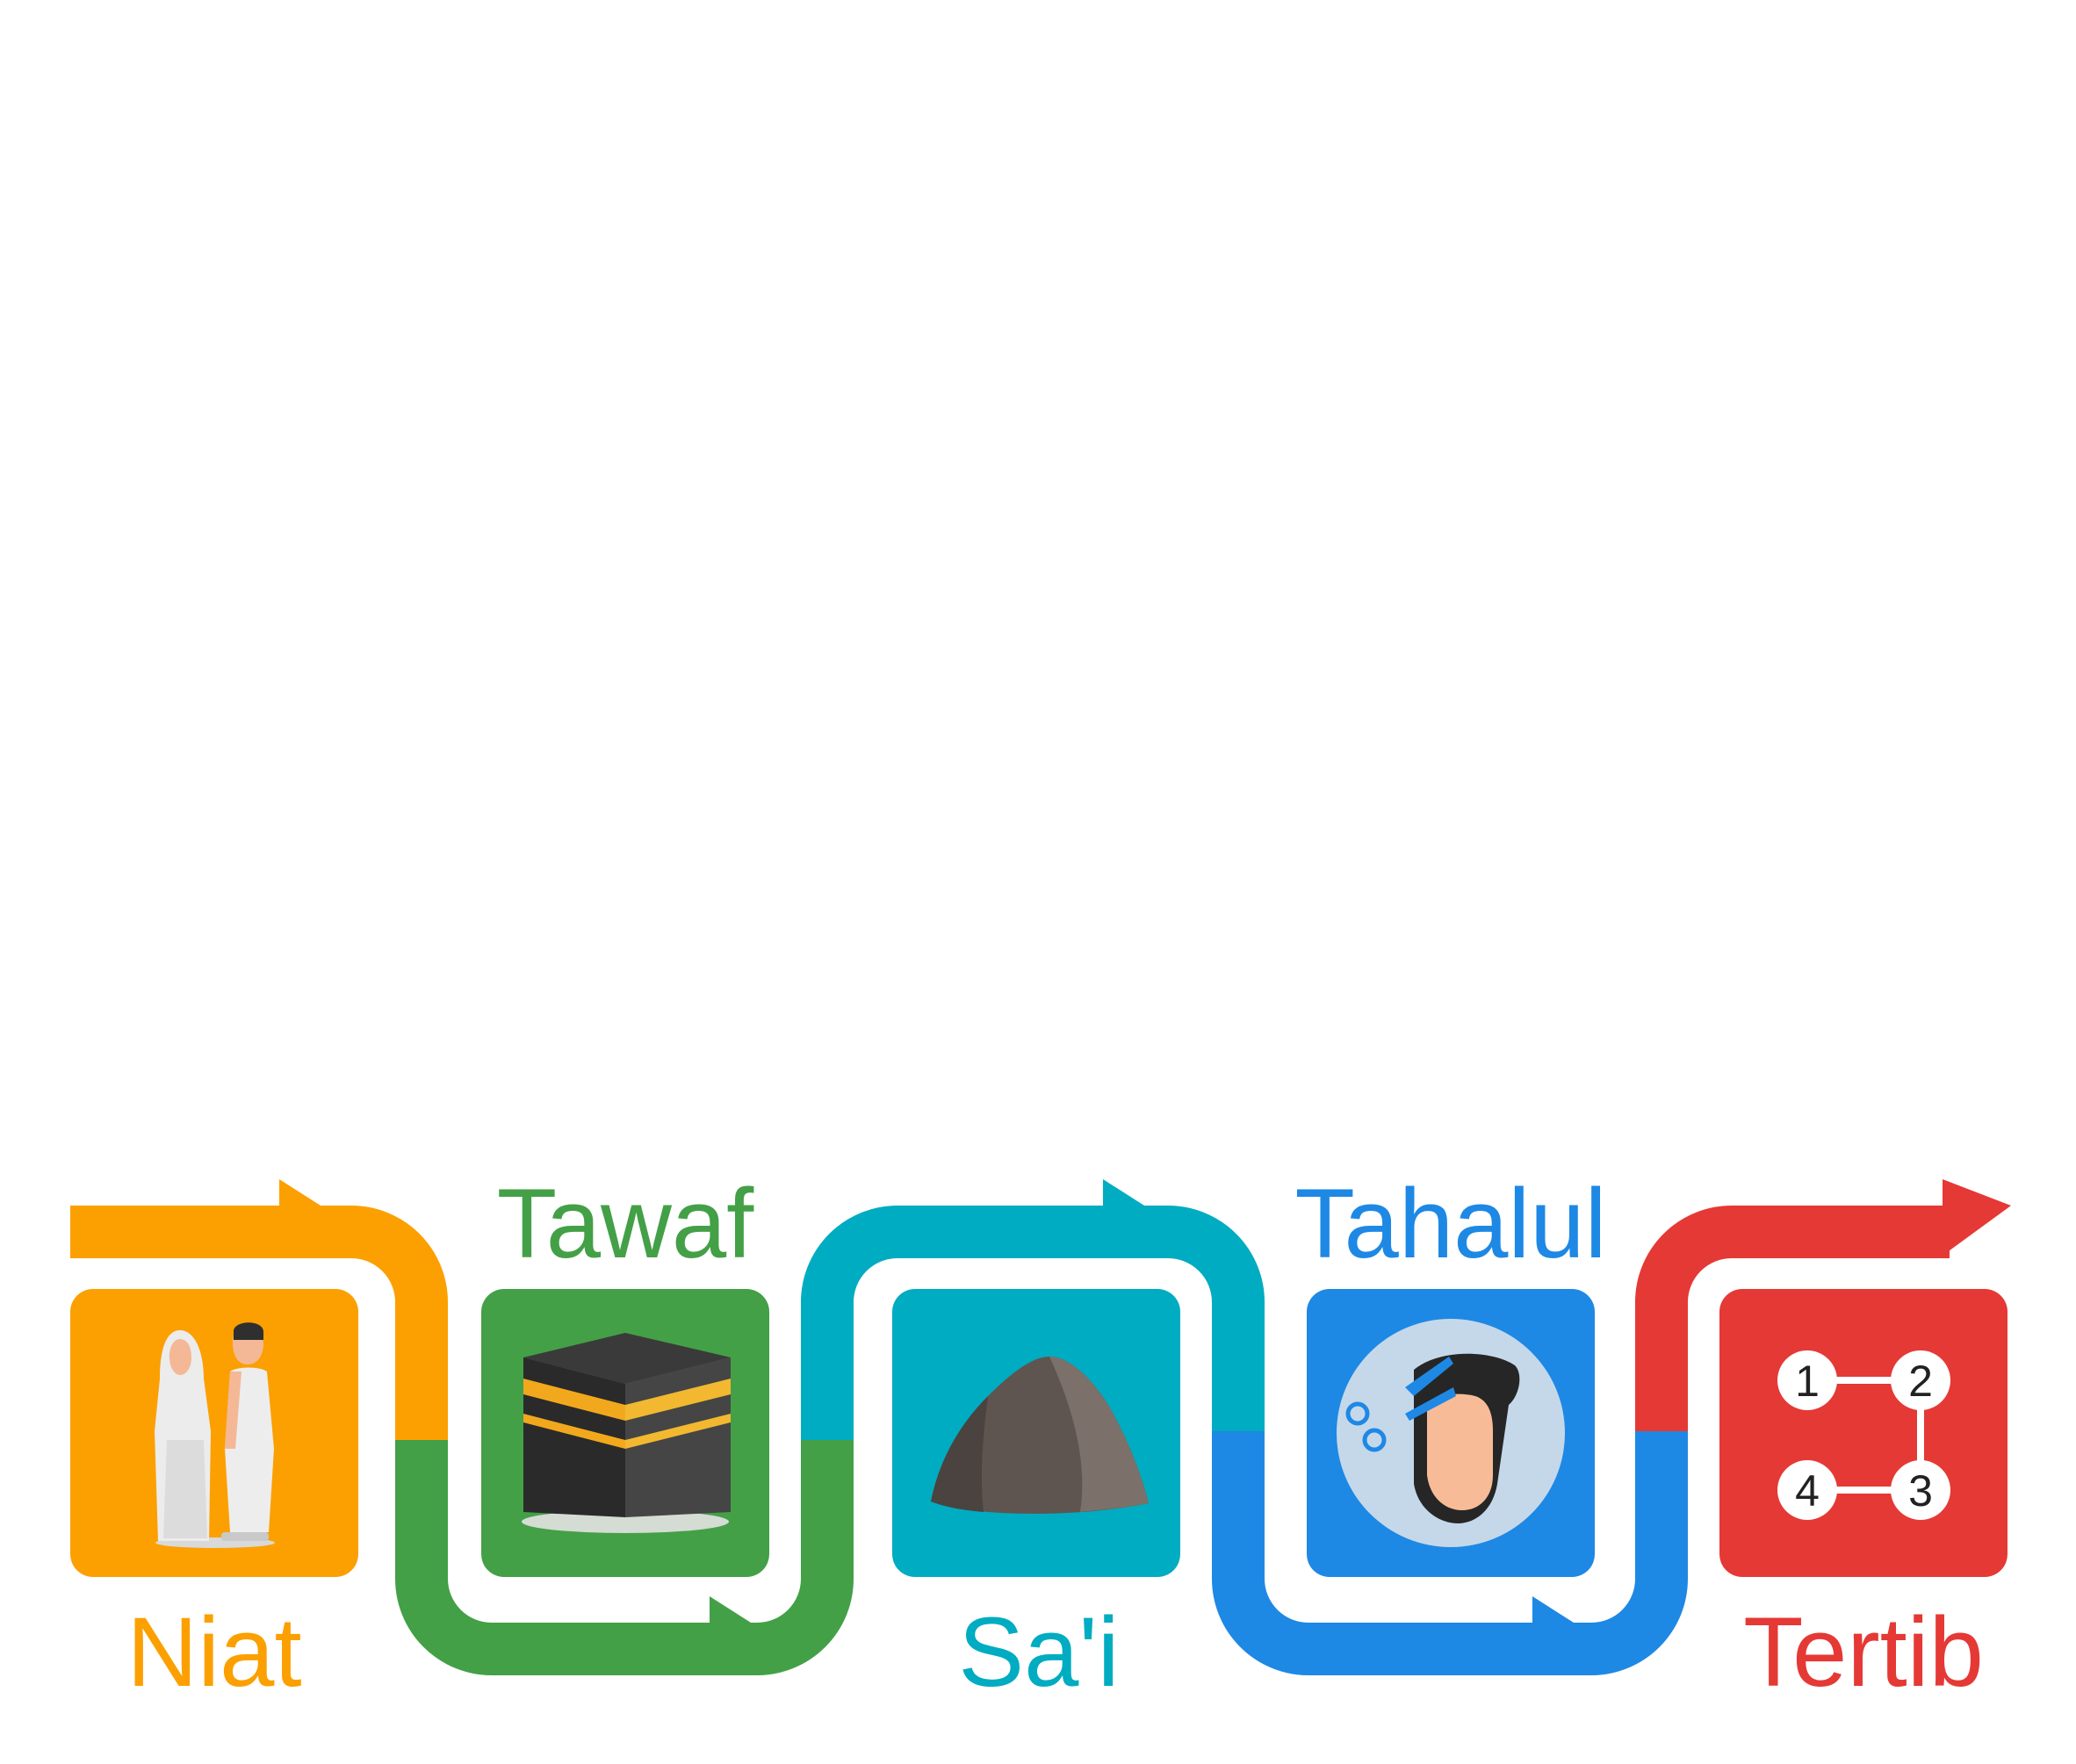  What do you see at coordinates (1920, 1381) in the screenshot?
I see `order-number-2: 2` at bounding box center [1920, 1381].